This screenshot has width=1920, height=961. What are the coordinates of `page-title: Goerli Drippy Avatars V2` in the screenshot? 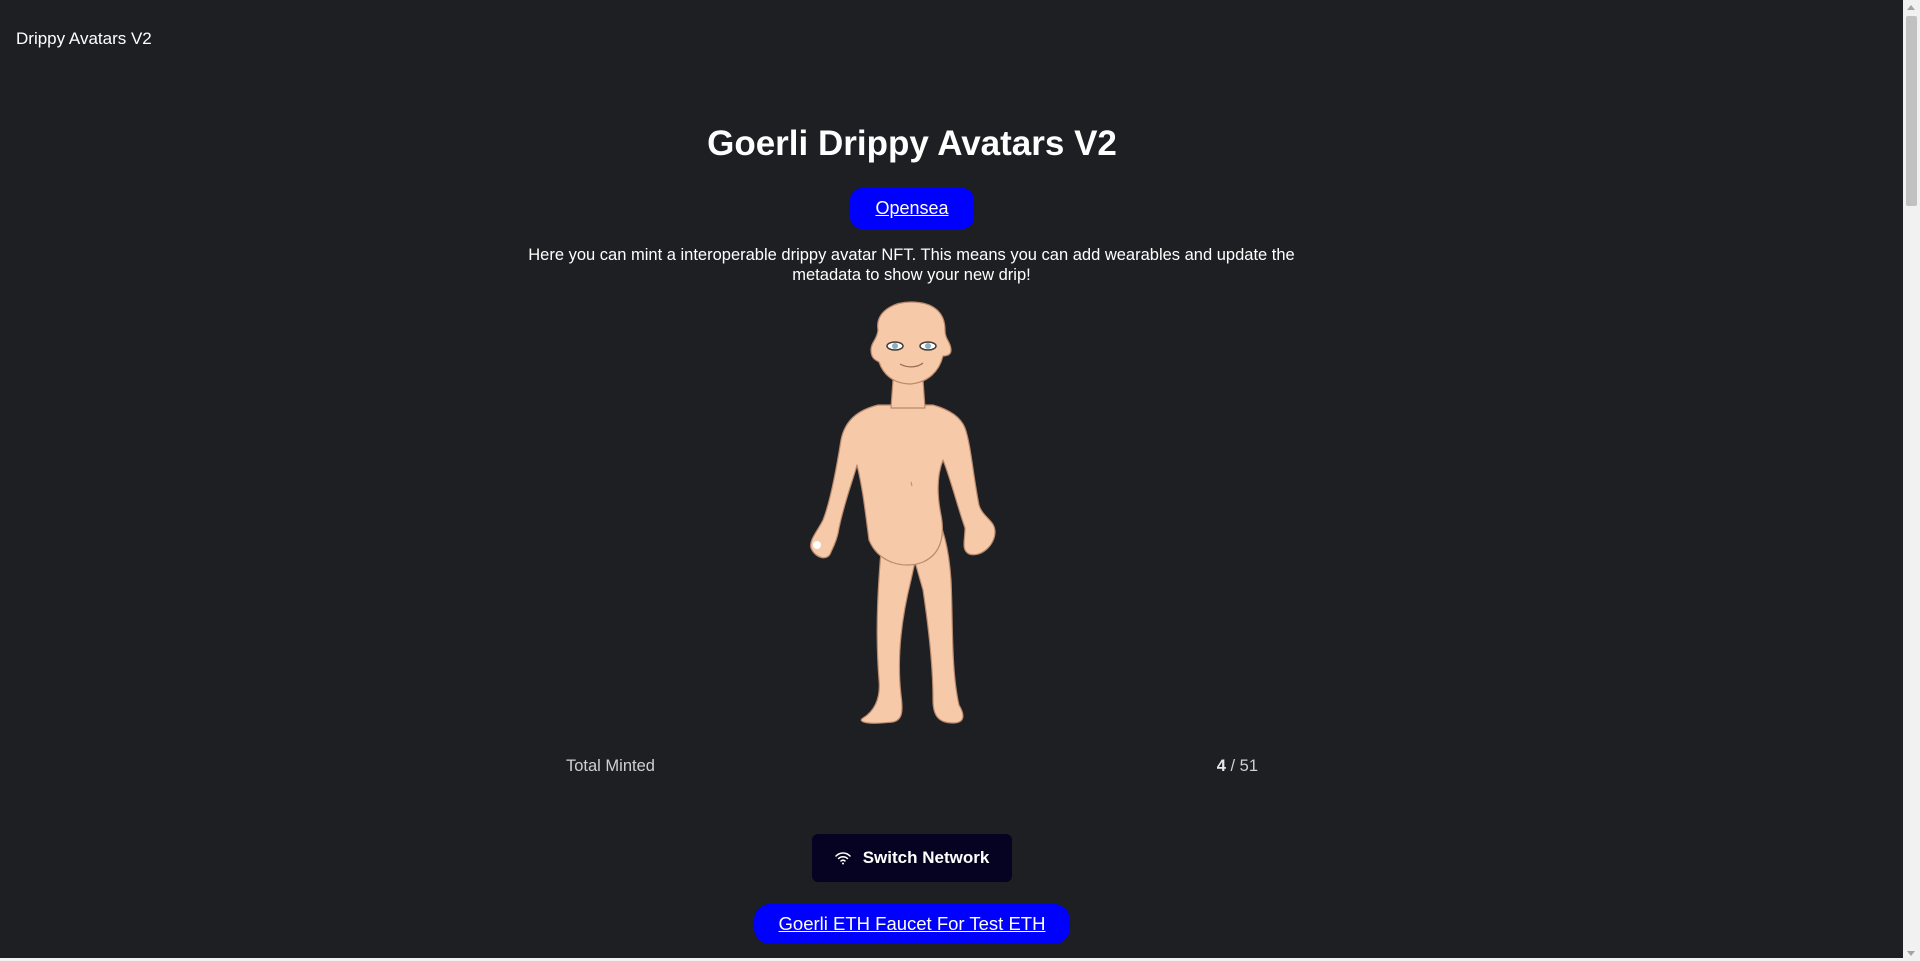 It's located at (912, 143).